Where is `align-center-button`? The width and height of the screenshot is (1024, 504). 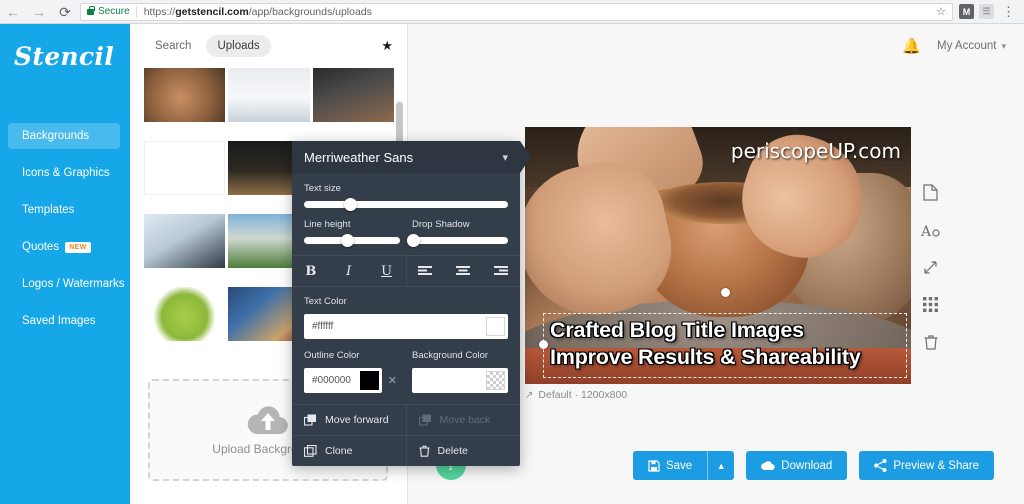 align-center-button is located at coordinates (463, 271).